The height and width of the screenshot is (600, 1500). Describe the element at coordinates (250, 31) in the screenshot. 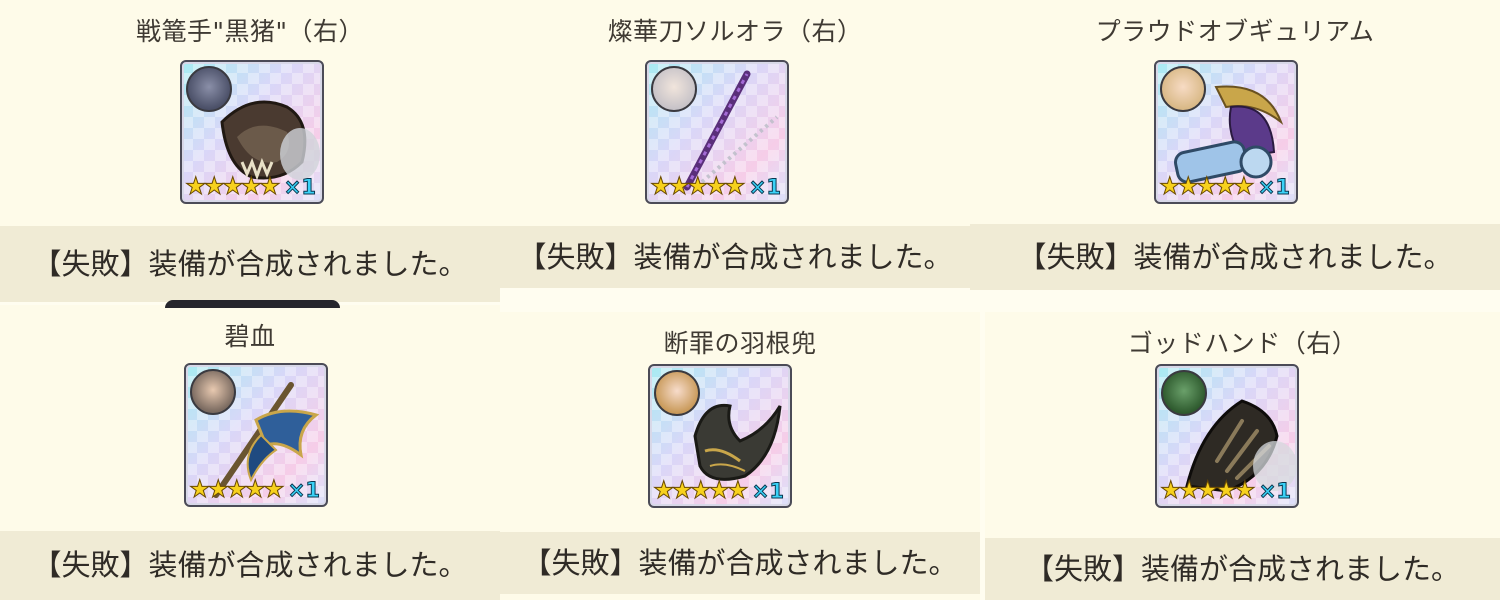

I see `equipment-name: 戦篭手"黒猪"（右）` at that location.